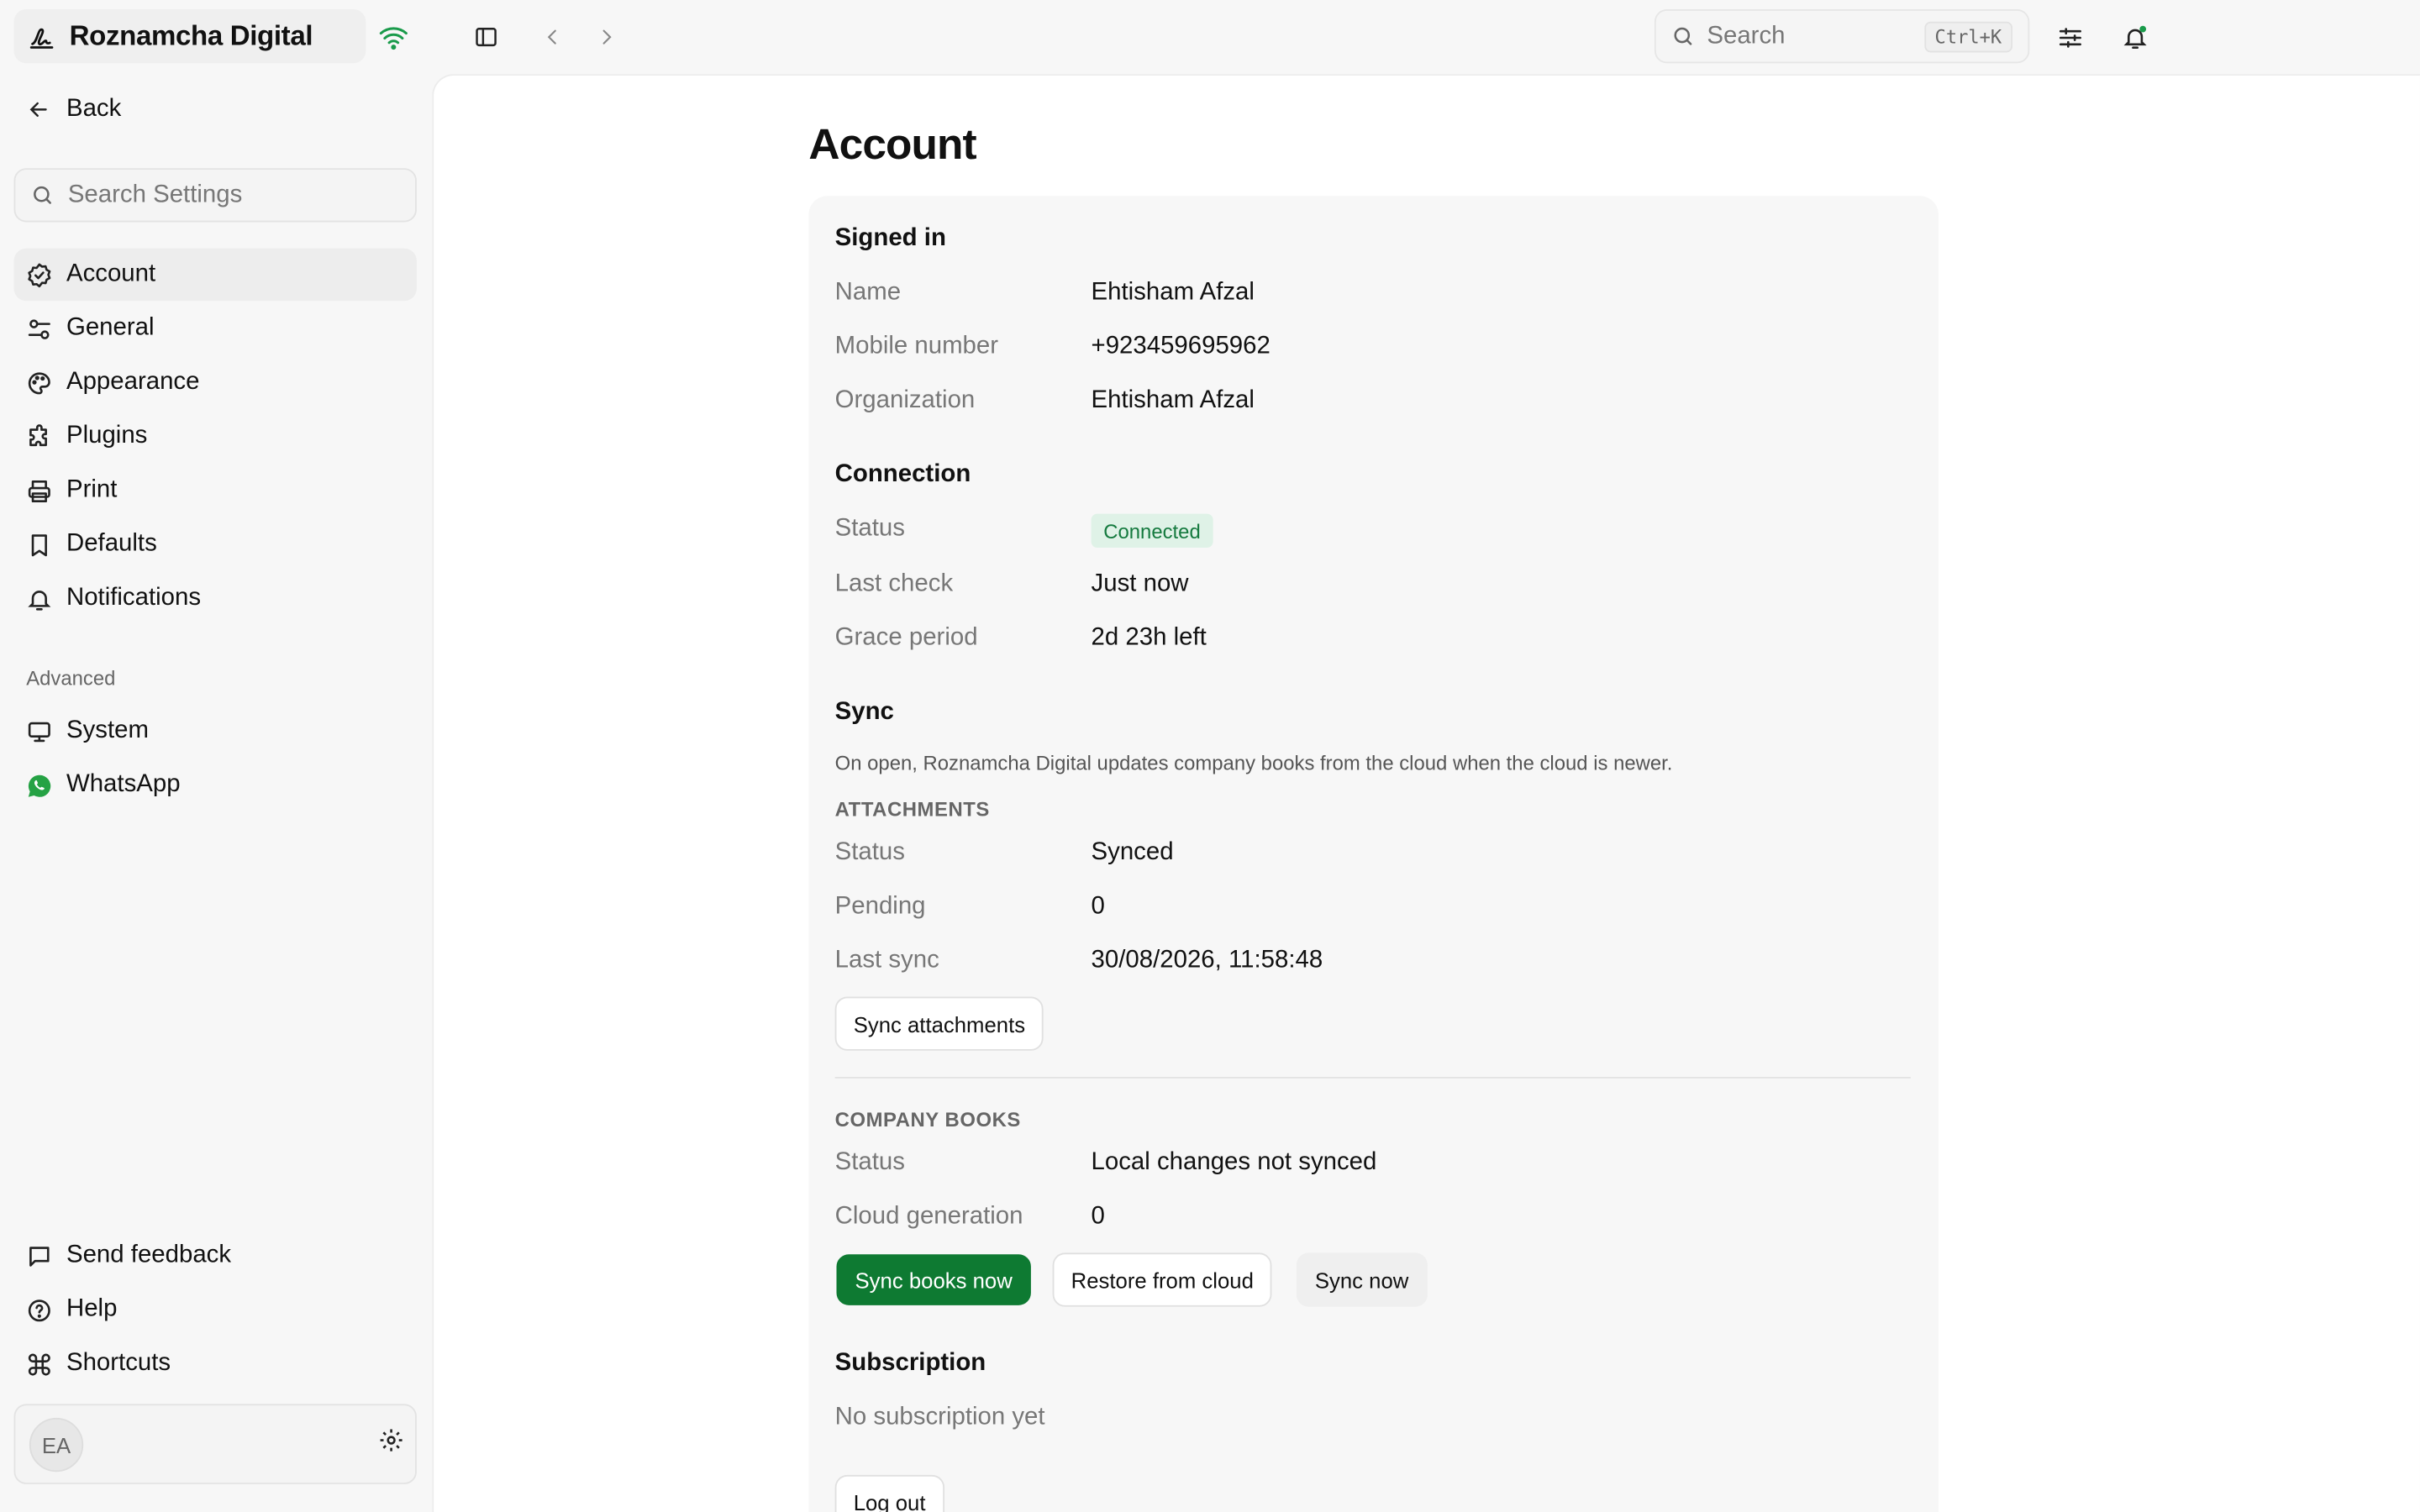 Image resolution: width=2420 pixels, height=1512 pixels. I want to click on search-shortcut-hint: Ctrl+K, so click(1968, 36).